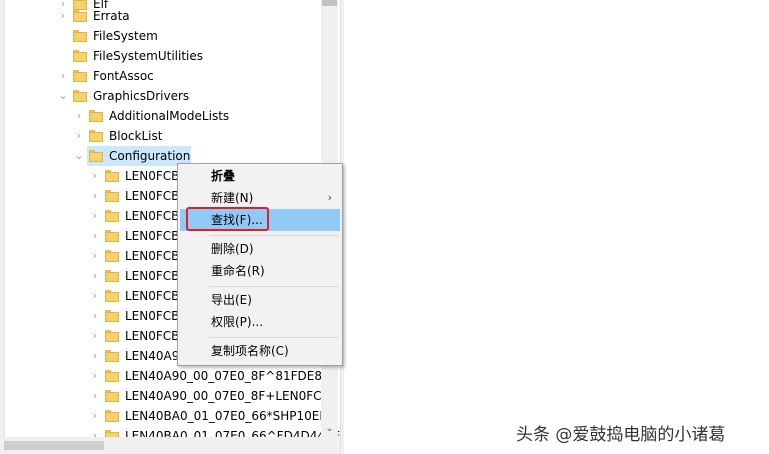 The image size is (769, 454). I want to click on vertical-scroll-thumb, so click(329, 3).